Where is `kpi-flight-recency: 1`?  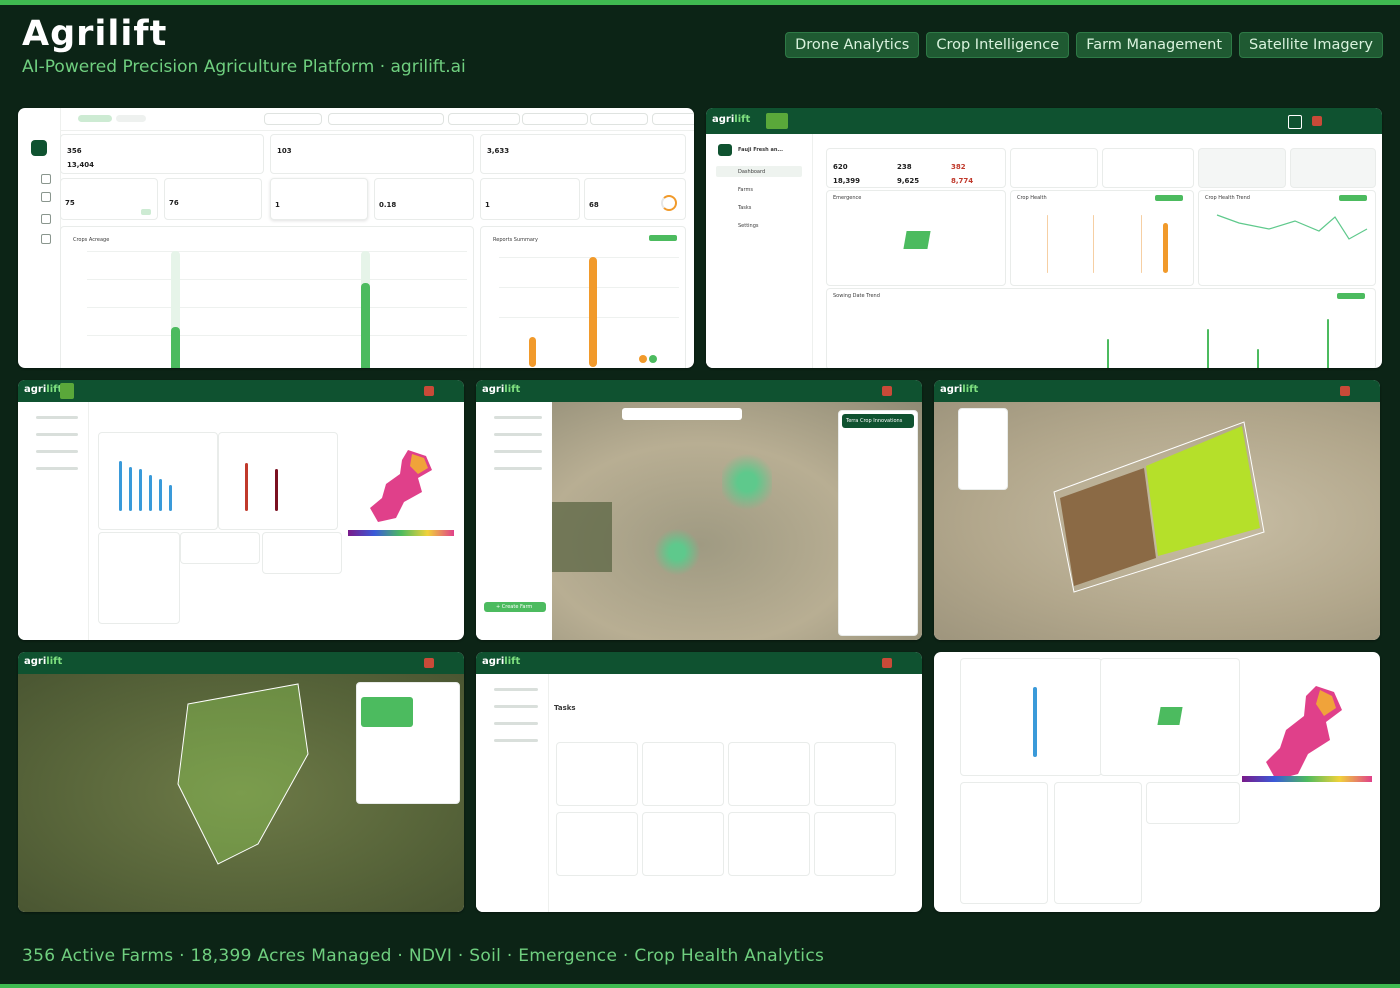 kpi-flight-recency: 1 is located at coordinates (319, 199).